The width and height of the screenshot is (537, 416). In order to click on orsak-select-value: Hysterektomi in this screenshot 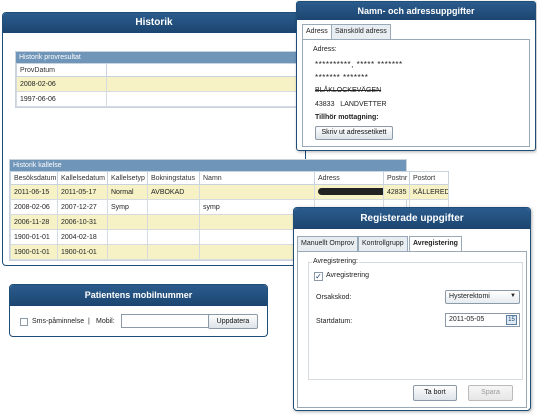, I will do `click(469, 296)`.